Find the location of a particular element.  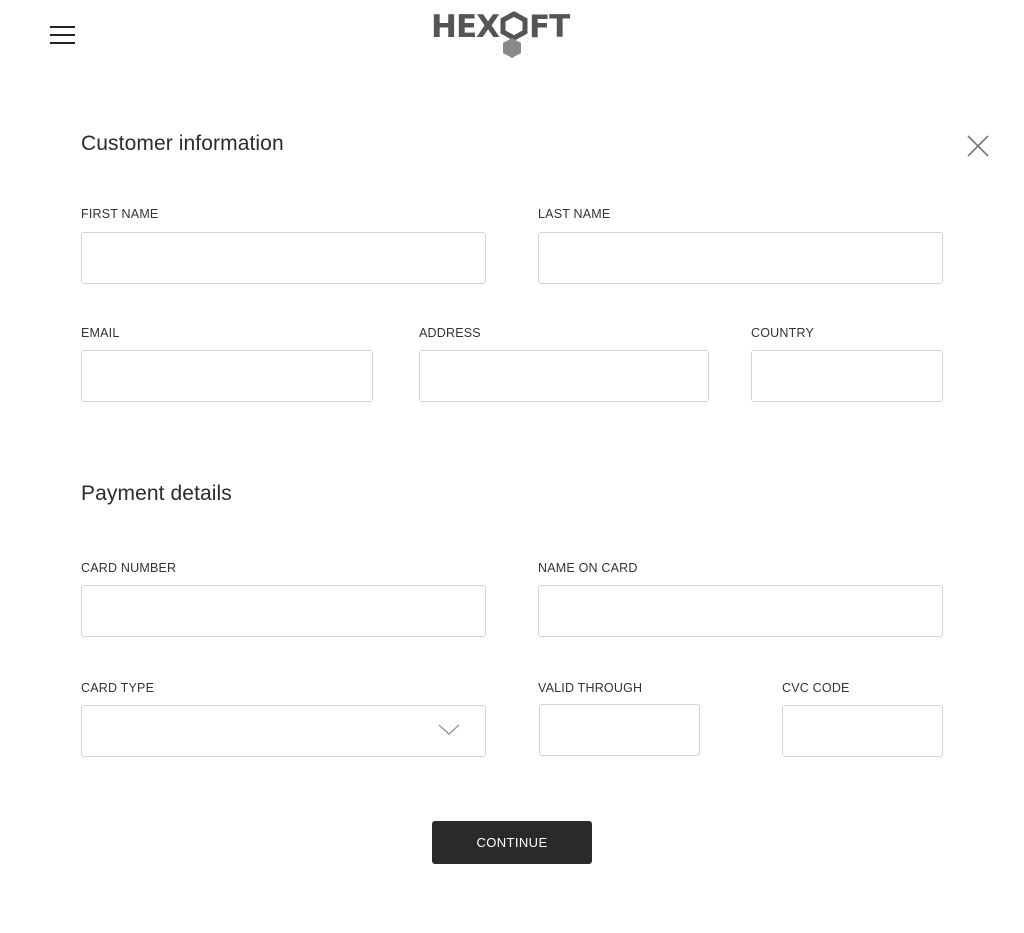

cvc-code-field is located at coordinates (862, 731).